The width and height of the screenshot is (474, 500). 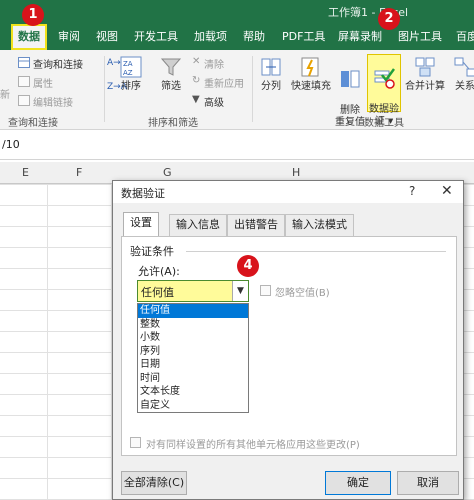 What do you see at coordinates (193, 352) in the screenshot?
I see `list-item: 序列` at bounding box center [193, 352].